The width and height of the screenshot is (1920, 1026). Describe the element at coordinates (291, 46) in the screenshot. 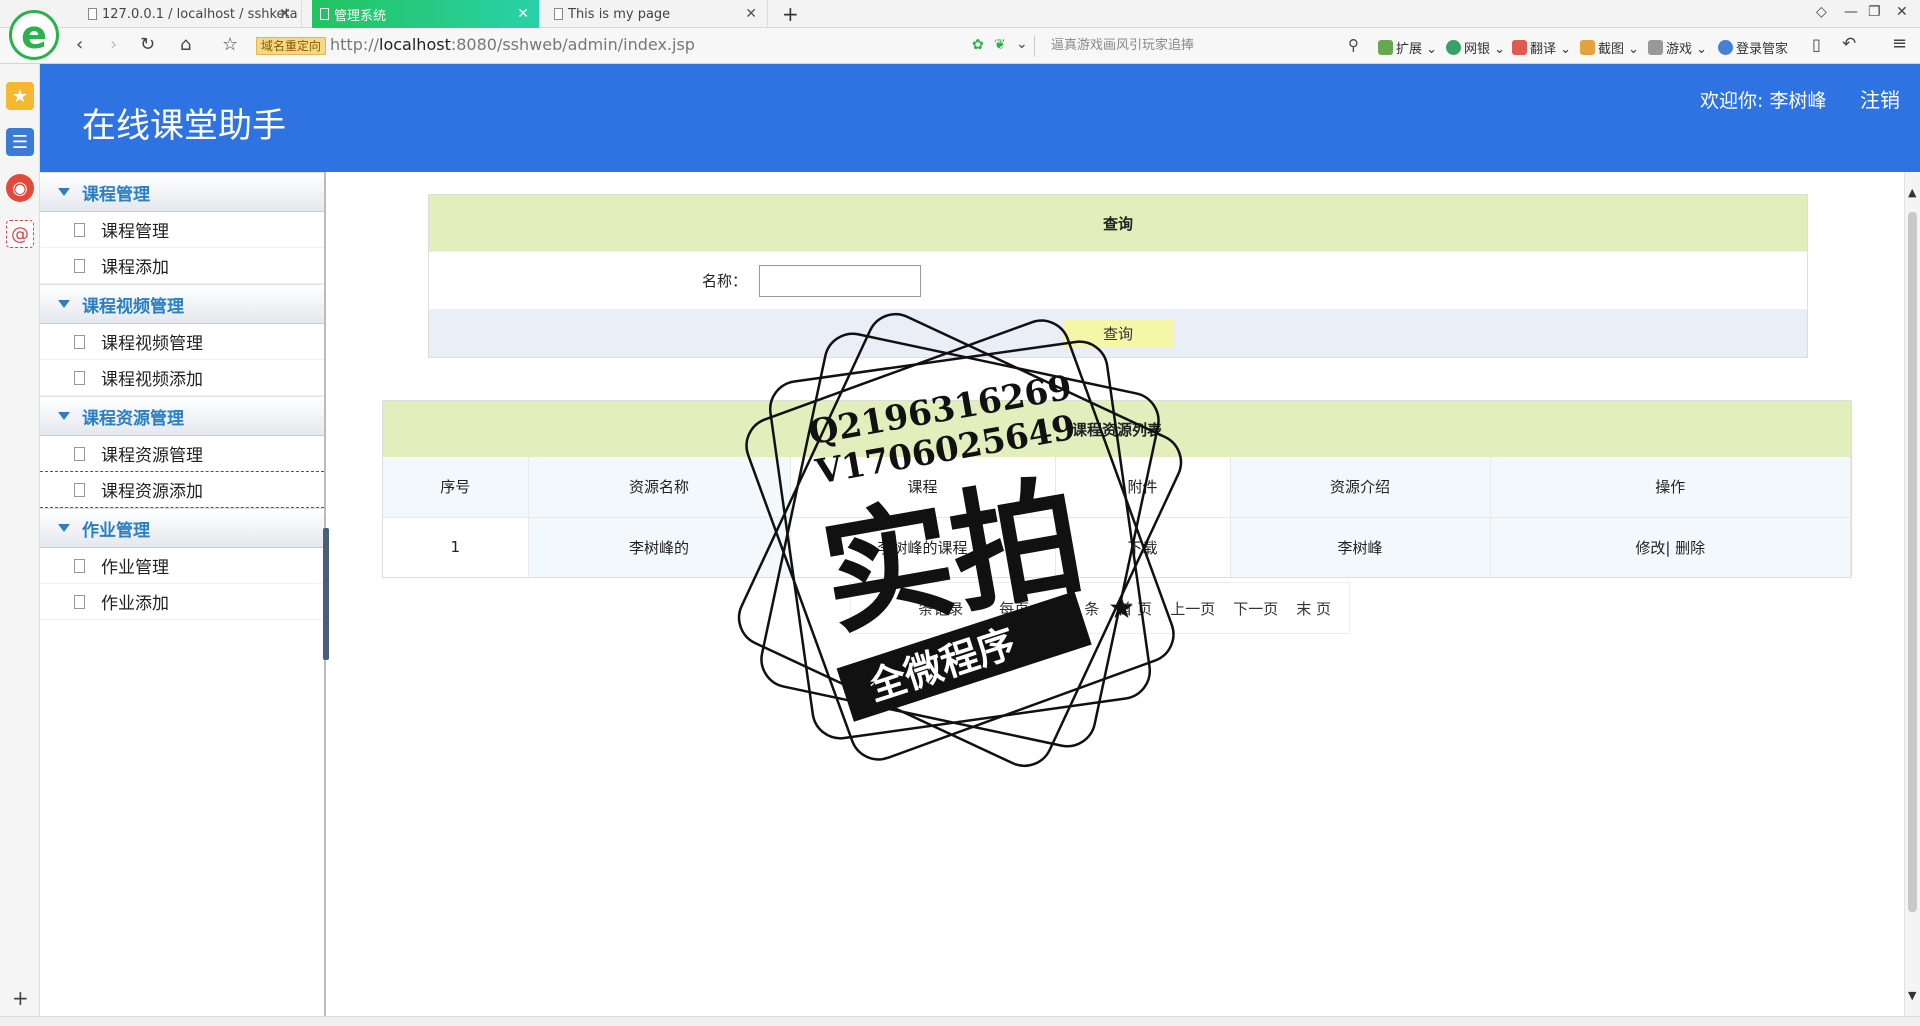

I see `redirect-badge: 域名重定向` at that location.